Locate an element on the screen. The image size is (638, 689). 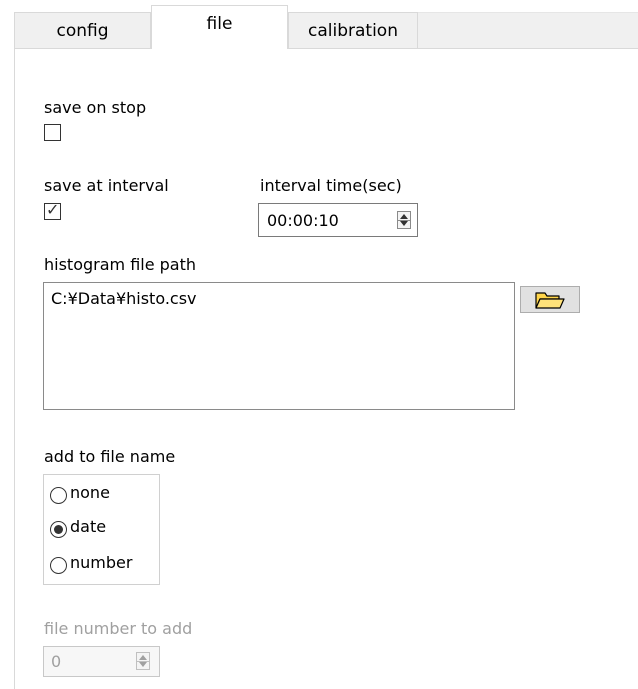
interval-time-label: interval time(sec) is located at coordinates (331, 185).